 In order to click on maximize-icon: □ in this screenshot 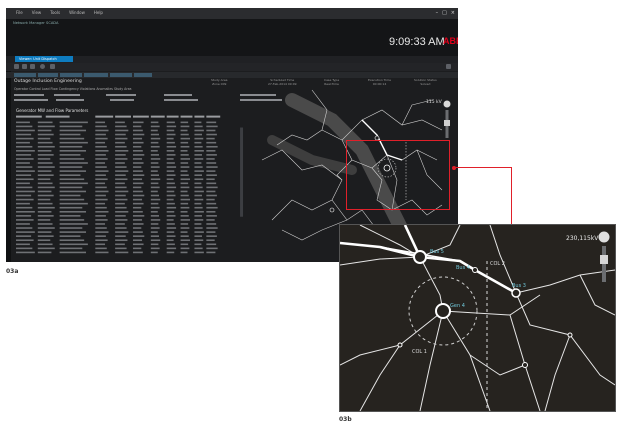, I will do `click(444, 13)`.